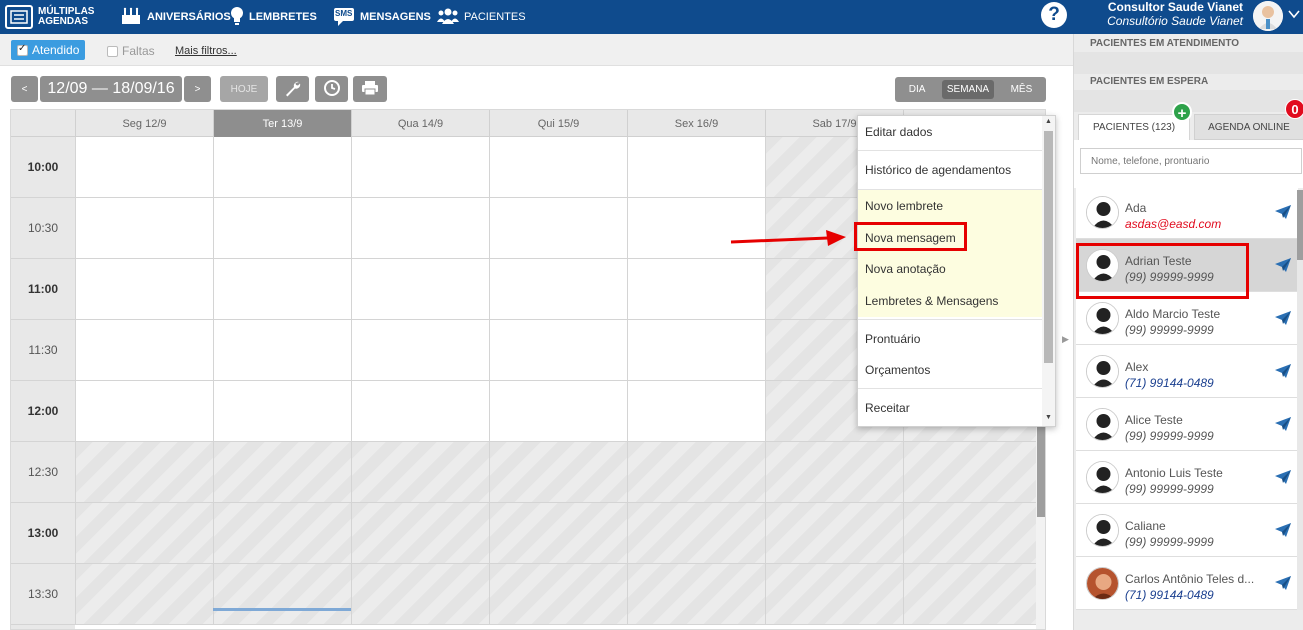  Describe the element at coordinates (1048, 121) in the screenshot. I see `scroll-up-icon: ▲` at that location.